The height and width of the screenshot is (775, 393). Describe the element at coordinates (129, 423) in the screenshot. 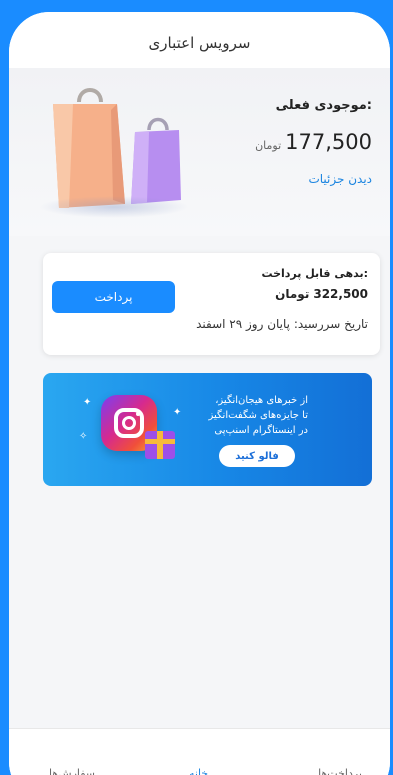

I see `instagram-lens` at that location.